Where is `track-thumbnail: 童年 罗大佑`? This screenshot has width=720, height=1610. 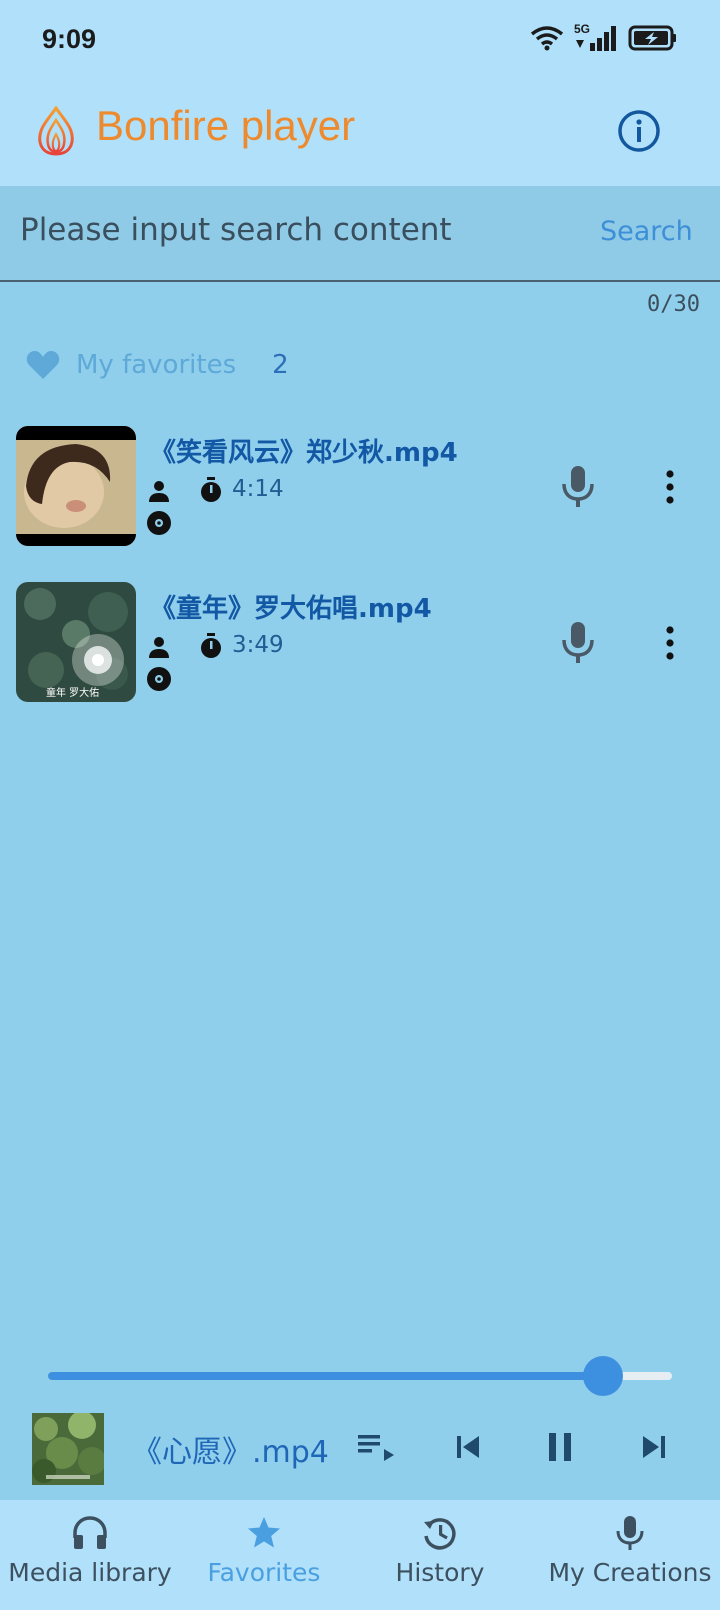
track-thumbnail: 童年 罗大佑 is located at coordinates (76, 642).